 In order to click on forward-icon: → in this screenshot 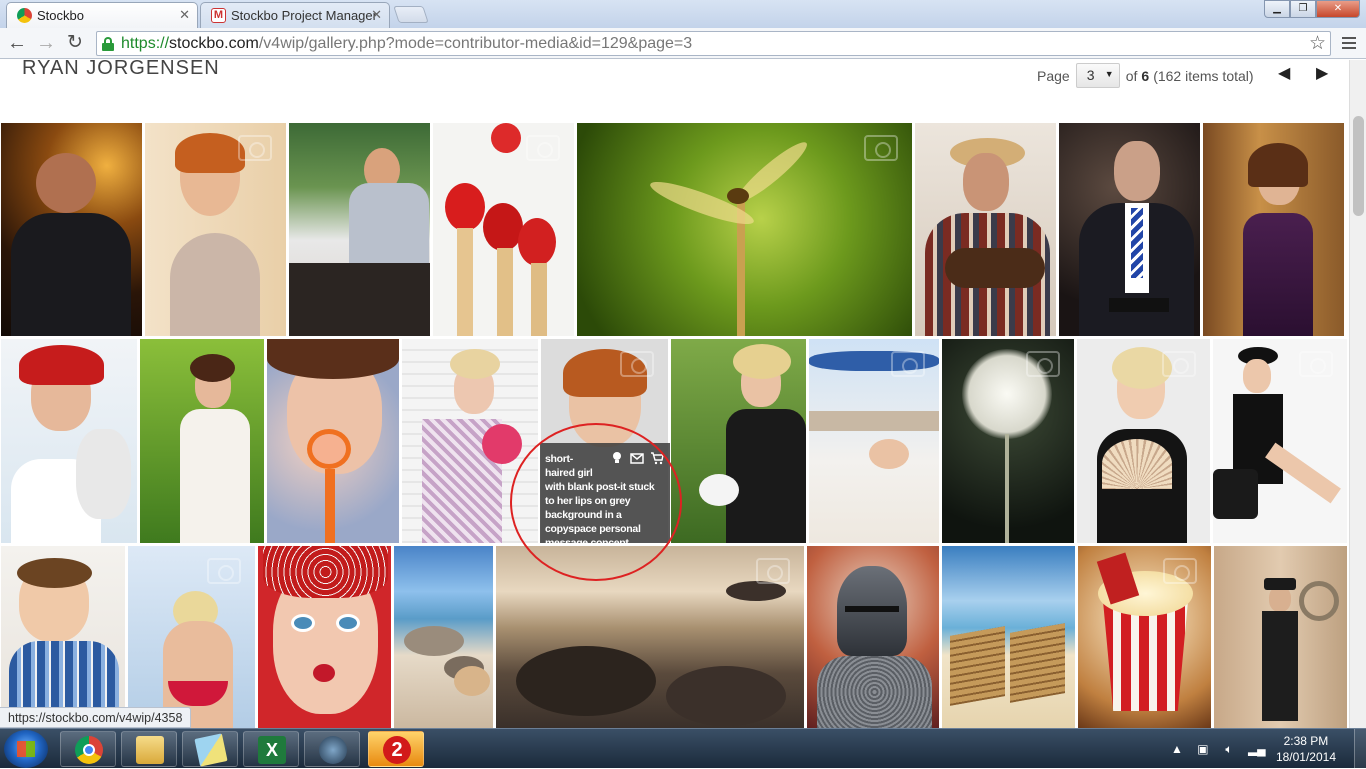, I will do `click(46, 43)`.